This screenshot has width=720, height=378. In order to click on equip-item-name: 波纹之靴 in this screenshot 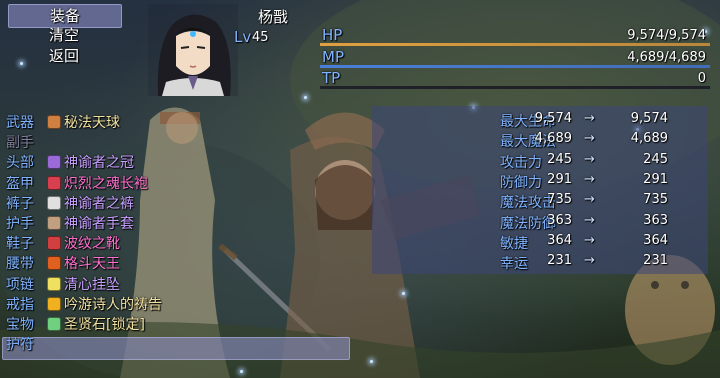, I will do `click(92, 243)`.